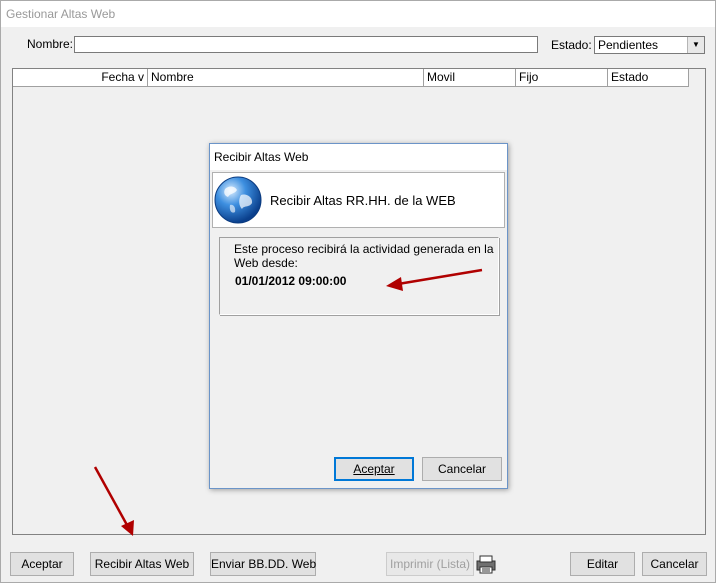 The image size is (716, 583). Describe the element at coordinates (628, 45) in the screenshot. I see `estado-selected-value: Pendientes` at that location.